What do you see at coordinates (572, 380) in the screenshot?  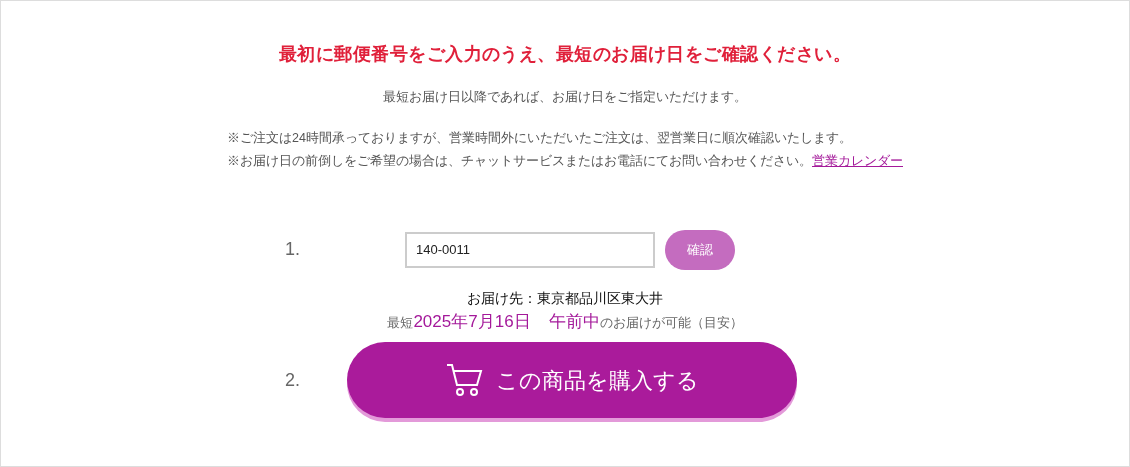 I see `purchase-button: この商品を購入する` at bounding box center [572, 380].